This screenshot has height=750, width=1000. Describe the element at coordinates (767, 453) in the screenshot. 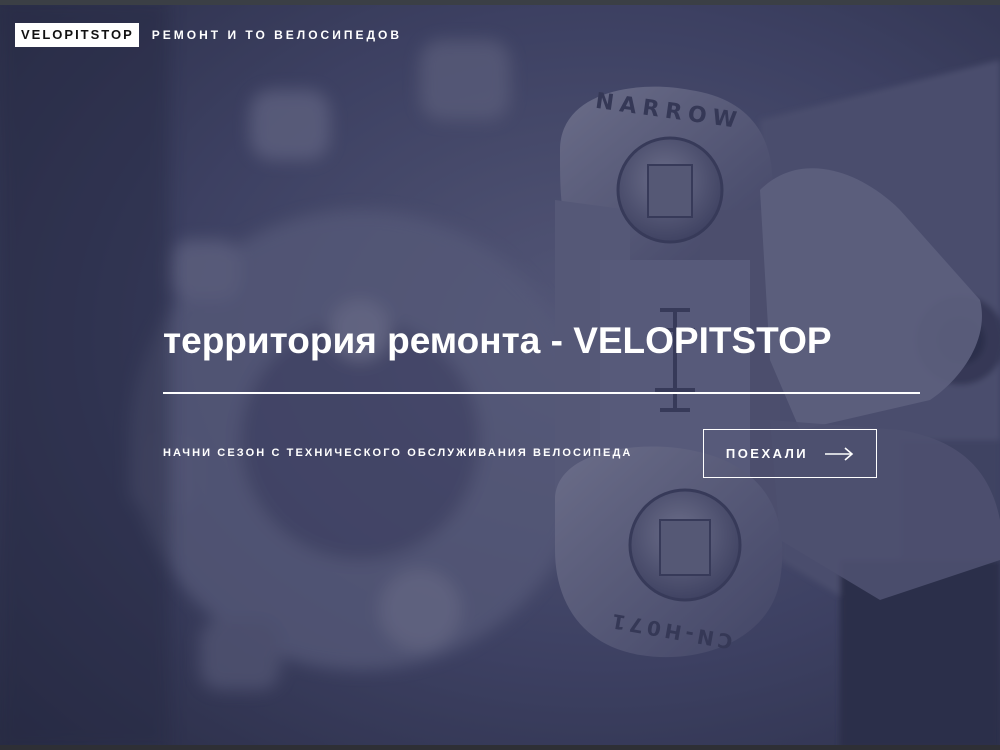

I see `cta-button-label: ПОЕХАЛИ` at that location.